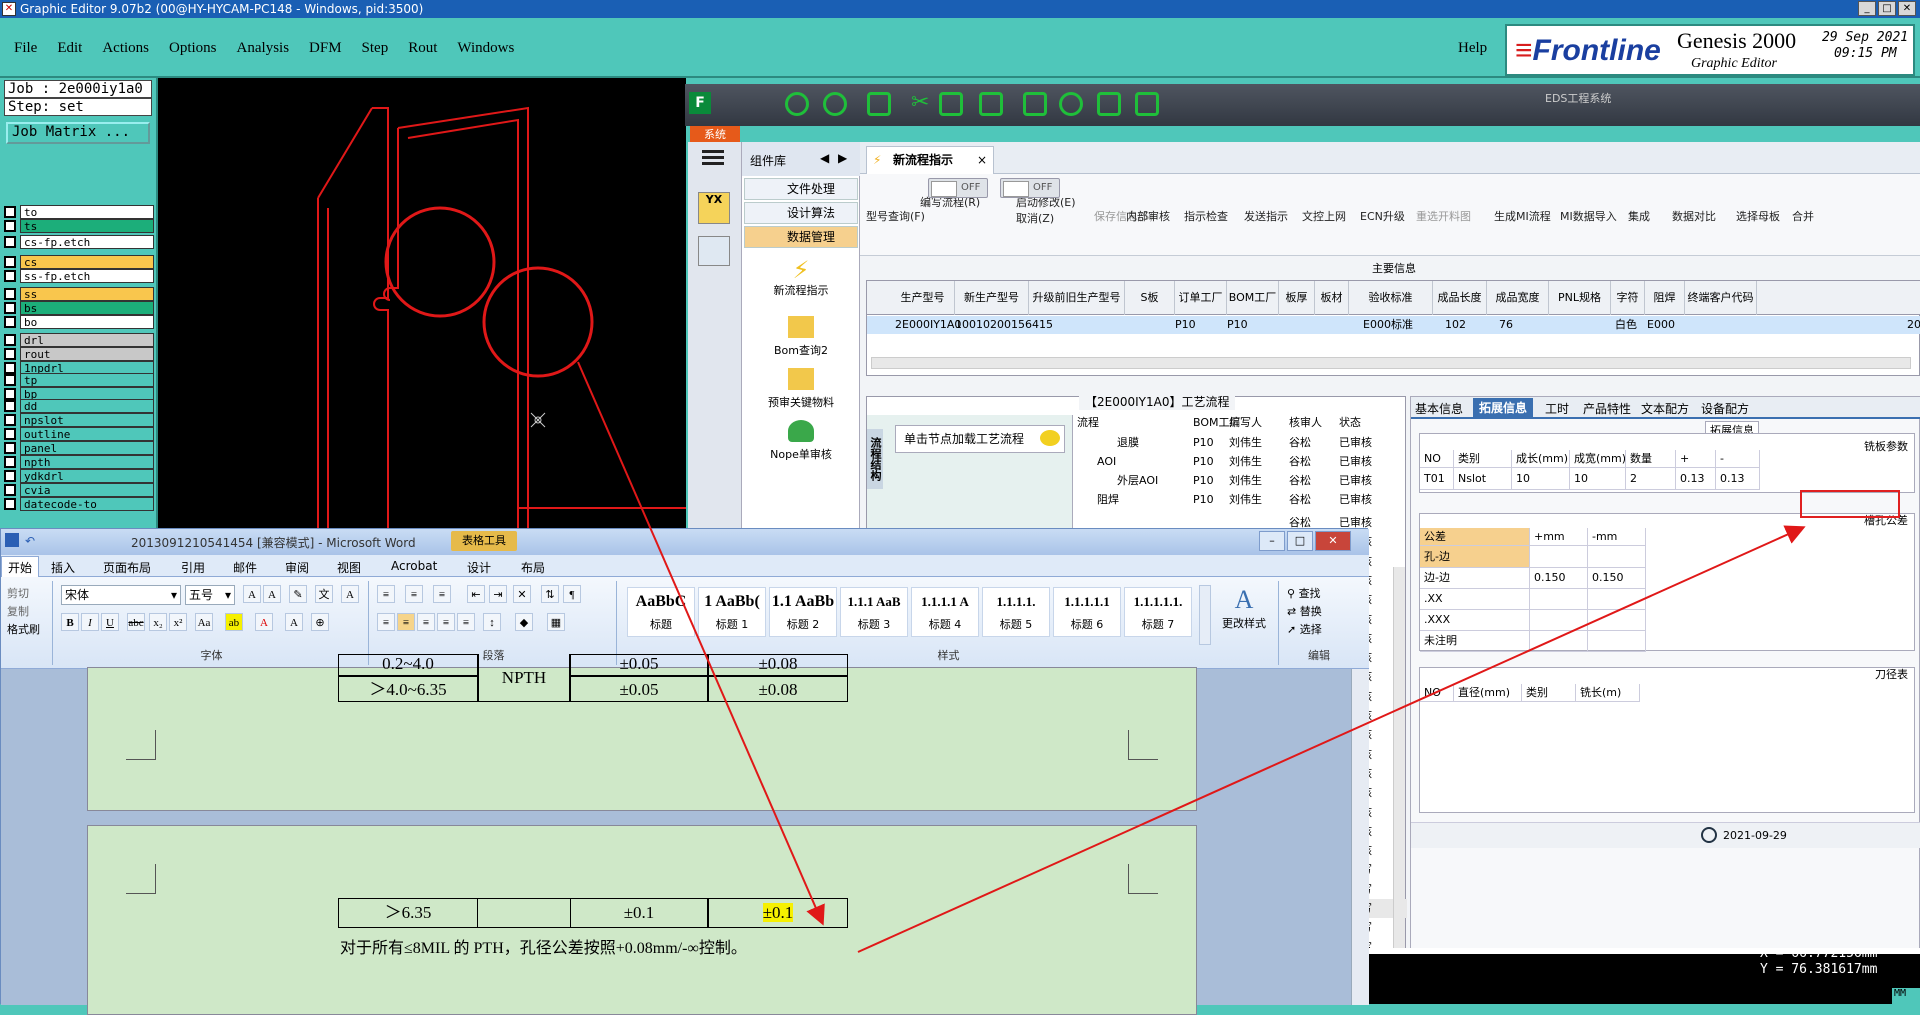 This screenshot has height=1015, width=1920. I want to click on layer-row: tp, so click(79, 379).